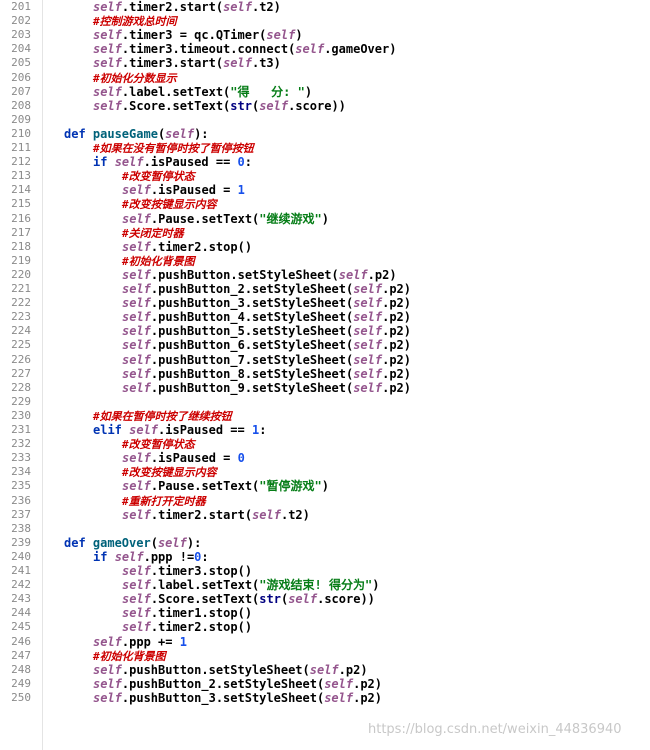 The image size is (650, 750). I want to click on code-text: (, so click(154, 542).